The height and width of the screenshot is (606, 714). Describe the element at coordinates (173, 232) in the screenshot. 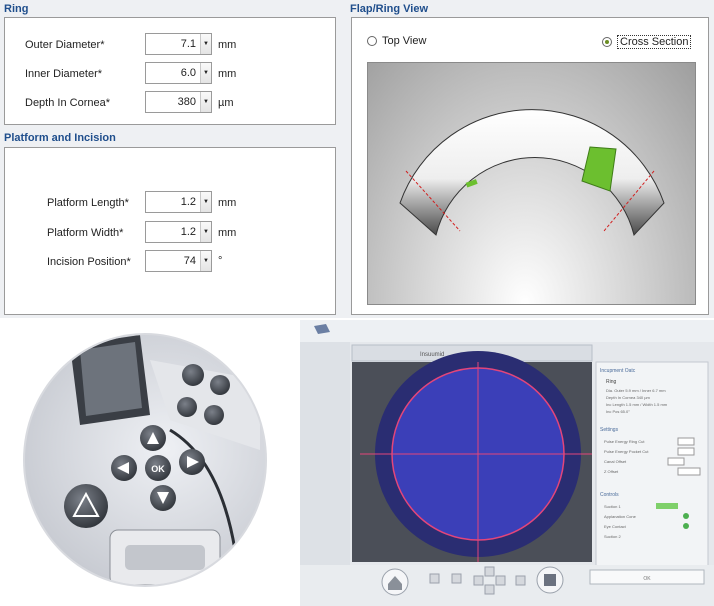

I see `platform-width-value: 1.2` at that location.